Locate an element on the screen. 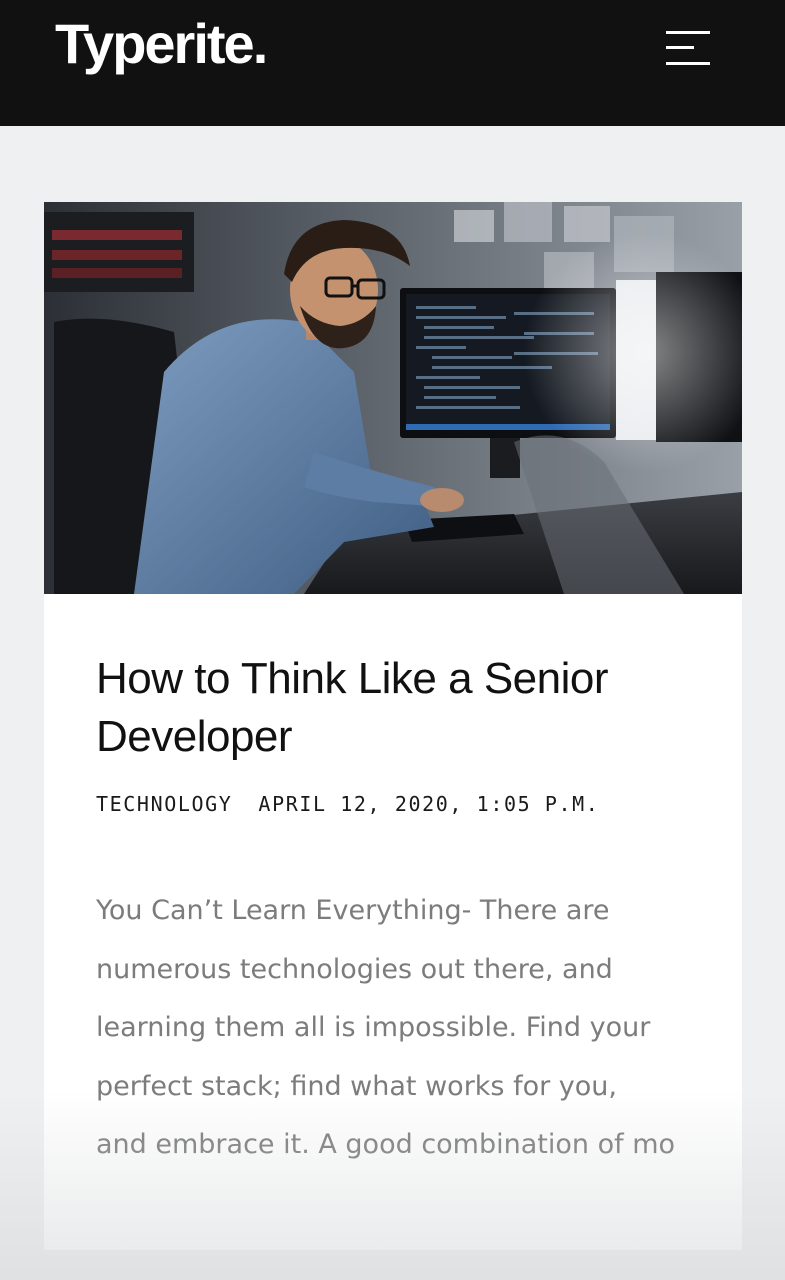  excerpt-line: perfect stack; find what works for you, is located at coordinates (356, 1086).